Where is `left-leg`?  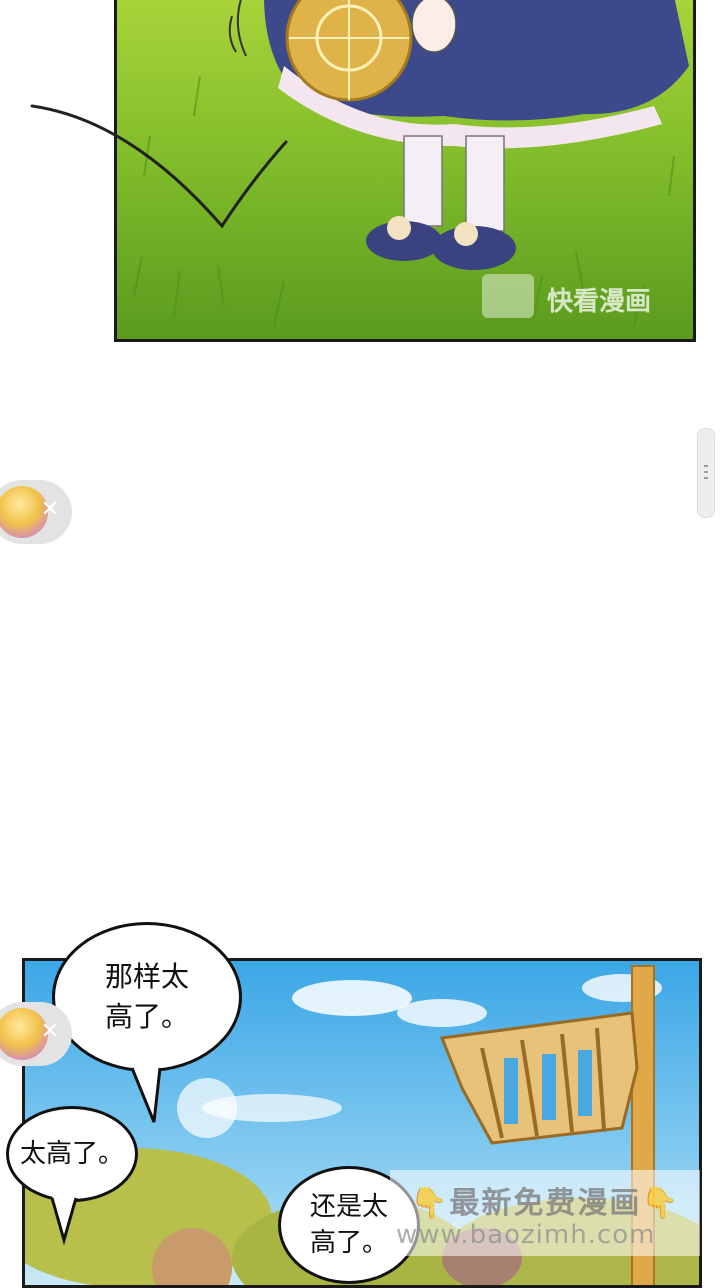 left-leg is located at coordinates (423, 181).